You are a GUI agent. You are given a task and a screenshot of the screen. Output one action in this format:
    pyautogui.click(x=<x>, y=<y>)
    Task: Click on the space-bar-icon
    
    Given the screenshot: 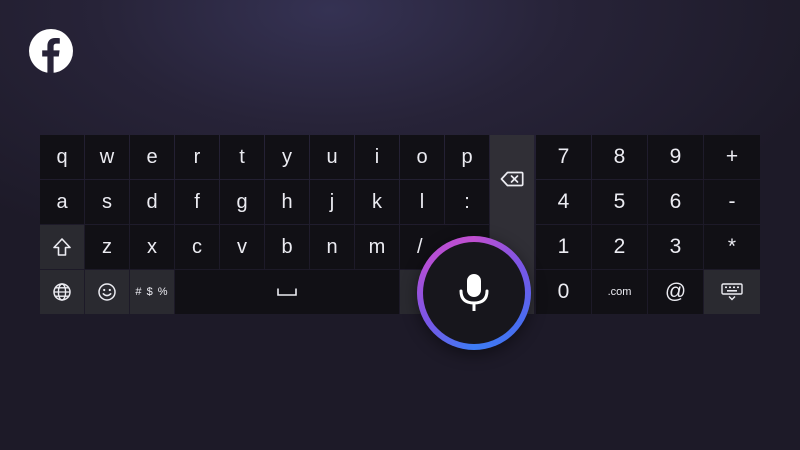 What is the action you would take?
    pyautogui.click(x=287, y=292)
    